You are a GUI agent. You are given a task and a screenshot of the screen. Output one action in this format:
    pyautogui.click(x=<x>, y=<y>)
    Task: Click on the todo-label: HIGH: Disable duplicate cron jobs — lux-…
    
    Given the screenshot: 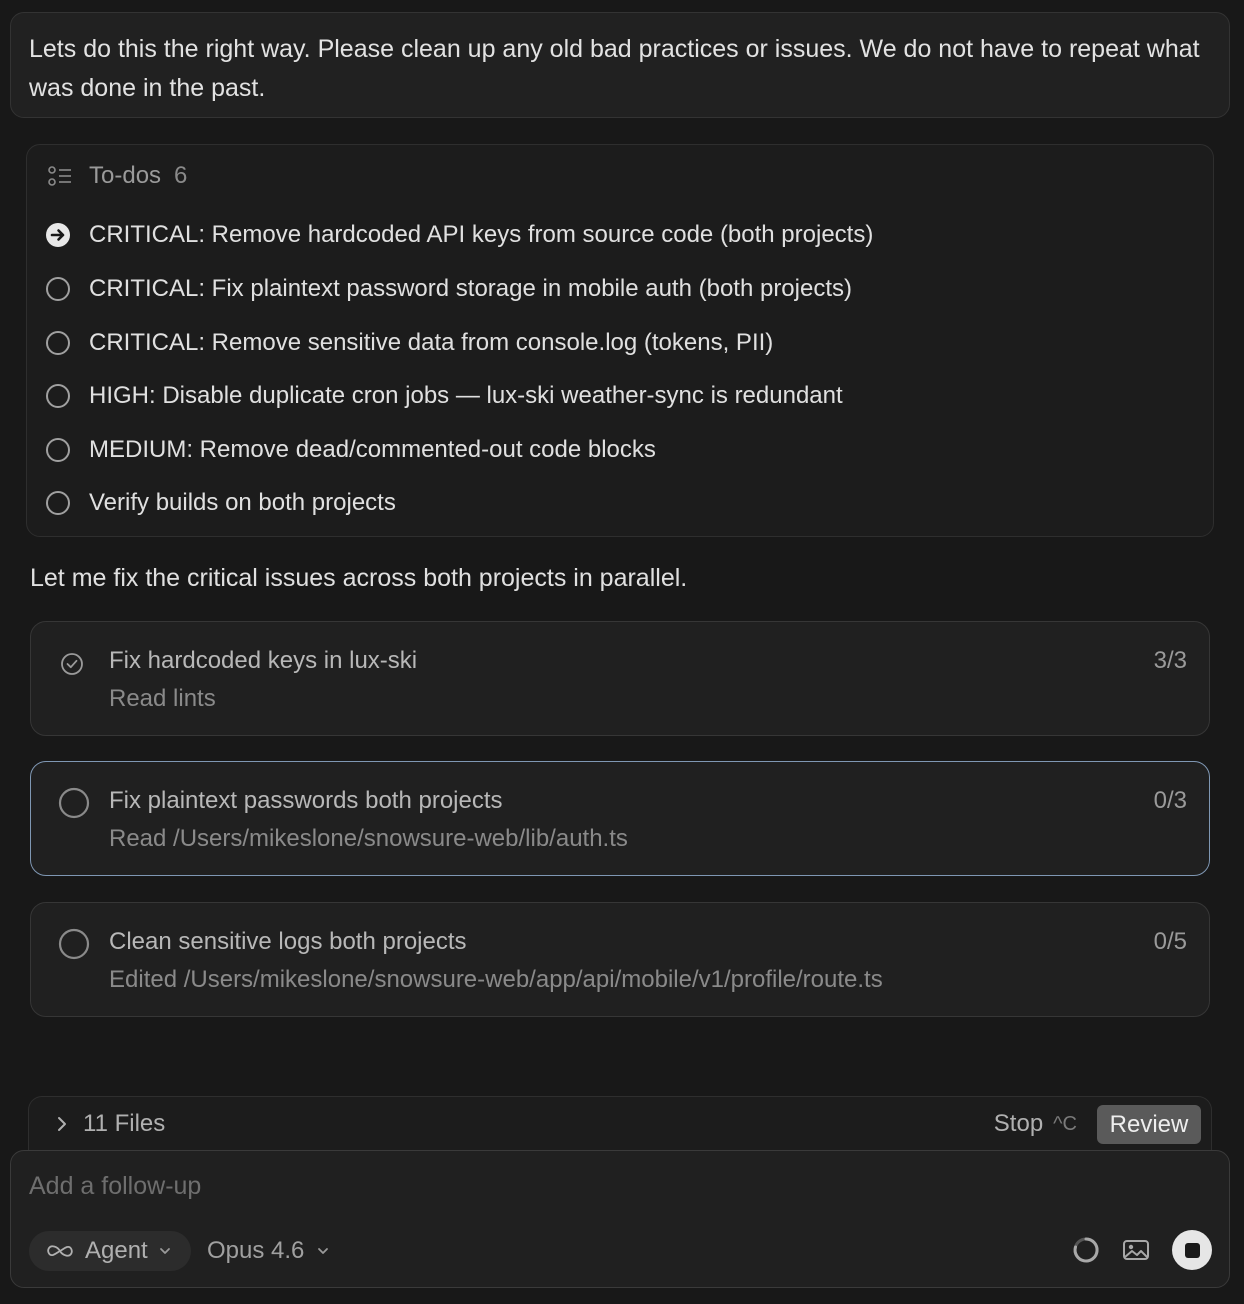 What is the action you would take?
    pyautogui.click(x=466, y=395)
    